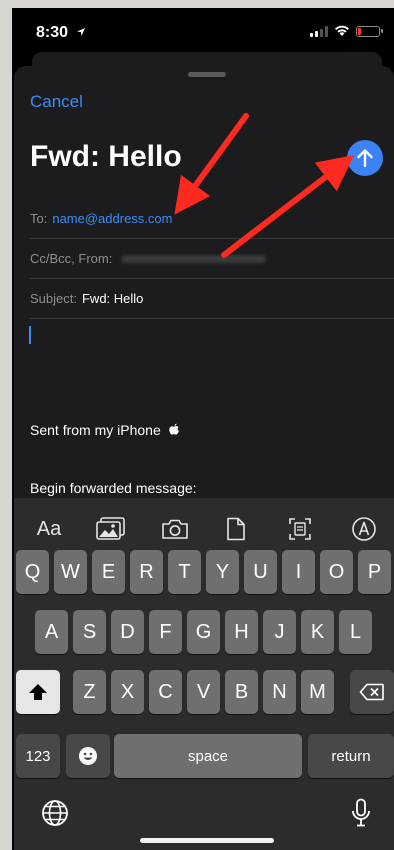  What do you see at coordinates (288, 206) in the screenshot?
I see `annotation-arrow-send-button` at bounding box center [288, 206].